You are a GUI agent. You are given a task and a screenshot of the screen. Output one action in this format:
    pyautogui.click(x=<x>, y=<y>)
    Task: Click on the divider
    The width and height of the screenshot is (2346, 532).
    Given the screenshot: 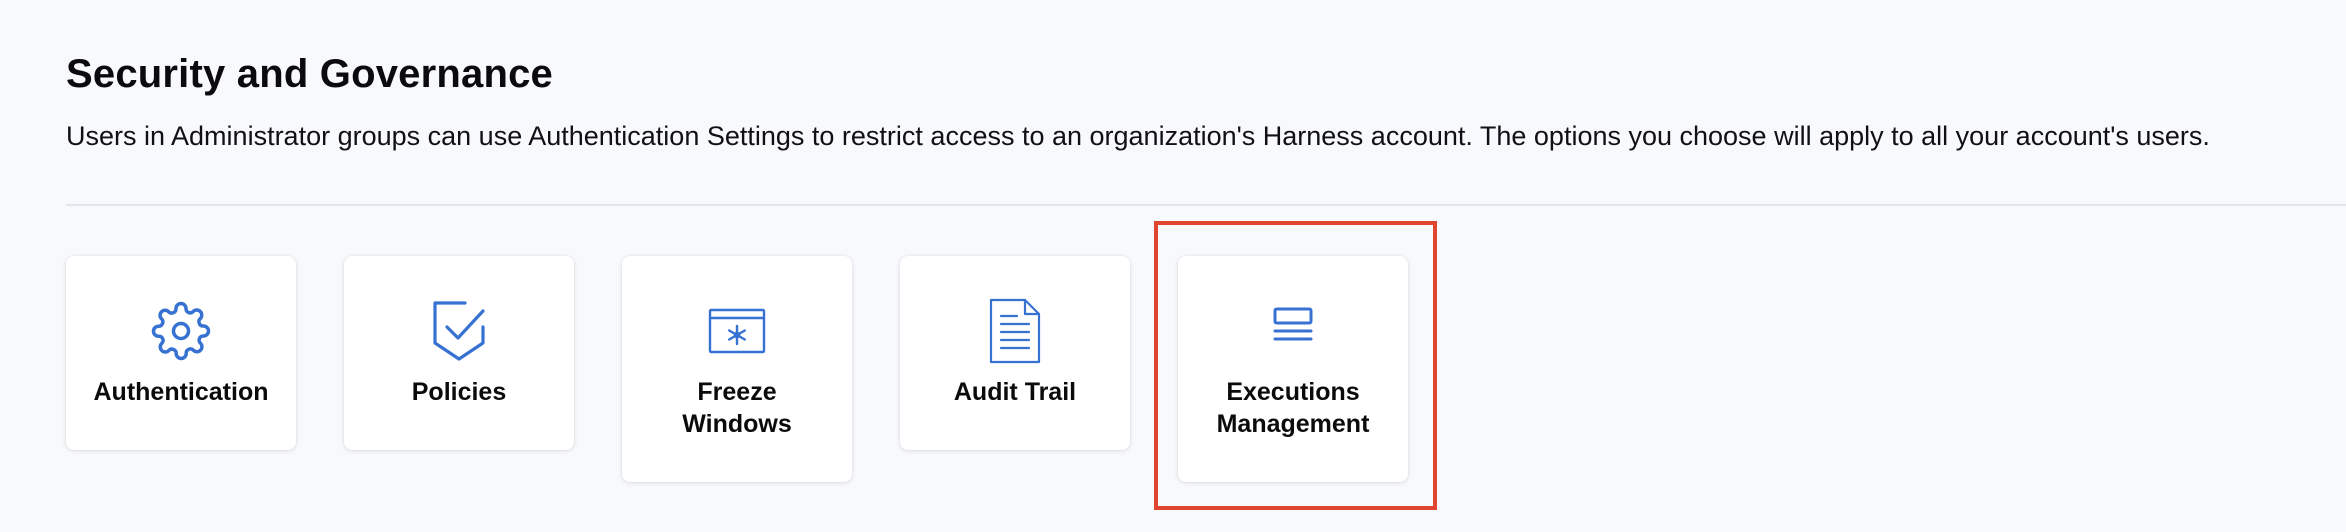 What is the action you would take?
    pyautogui.click(x=1206, y=205)
    